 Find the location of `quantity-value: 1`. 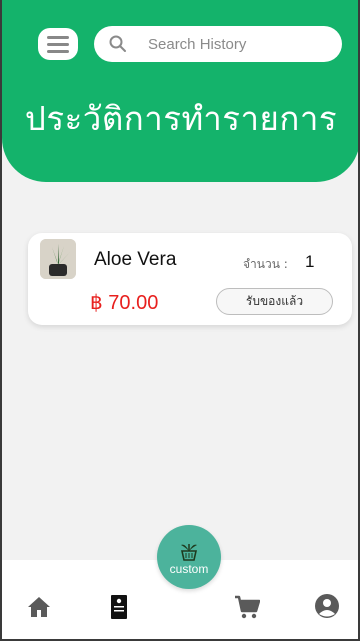

quantity-value: 1 is located at coordinates (310, 261).